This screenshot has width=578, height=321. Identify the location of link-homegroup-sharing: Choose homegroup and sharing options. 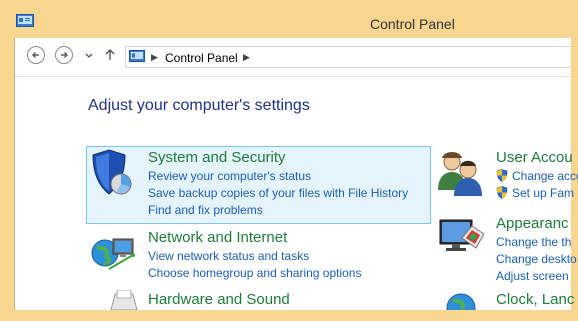
(254, 273).